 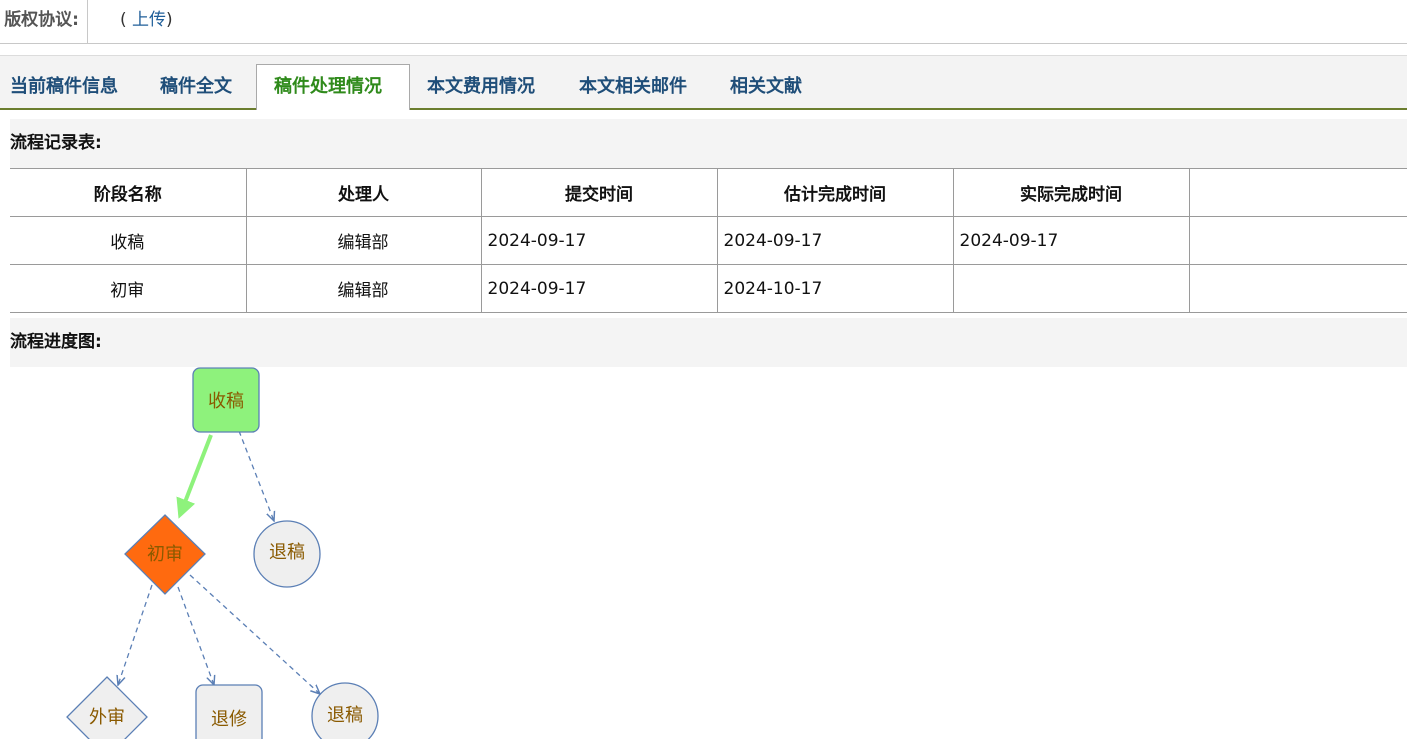 I want to click on tab-fees: 本文费用情况, so click(x=481, y=87).